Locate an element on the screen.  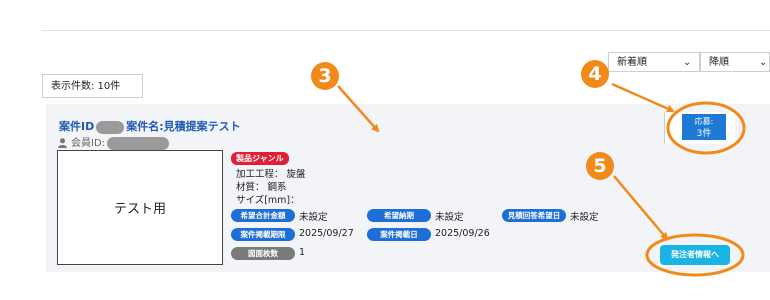
callout-4: 4 is located at coordinates (595, 74).